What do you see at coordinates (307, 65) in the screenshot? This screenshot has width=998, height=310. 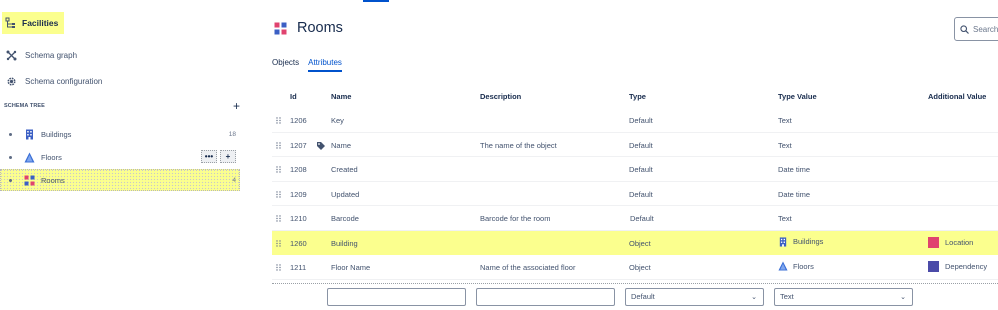 I see `tab-bar: Objects Attributes` at bounding box center [307, 65].